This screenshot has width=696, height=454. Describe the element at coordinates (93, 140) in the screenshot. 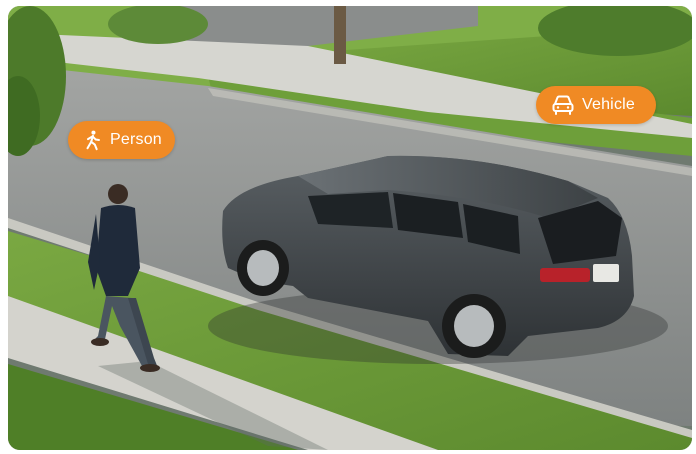

I see `walking-person-icon` at that location.